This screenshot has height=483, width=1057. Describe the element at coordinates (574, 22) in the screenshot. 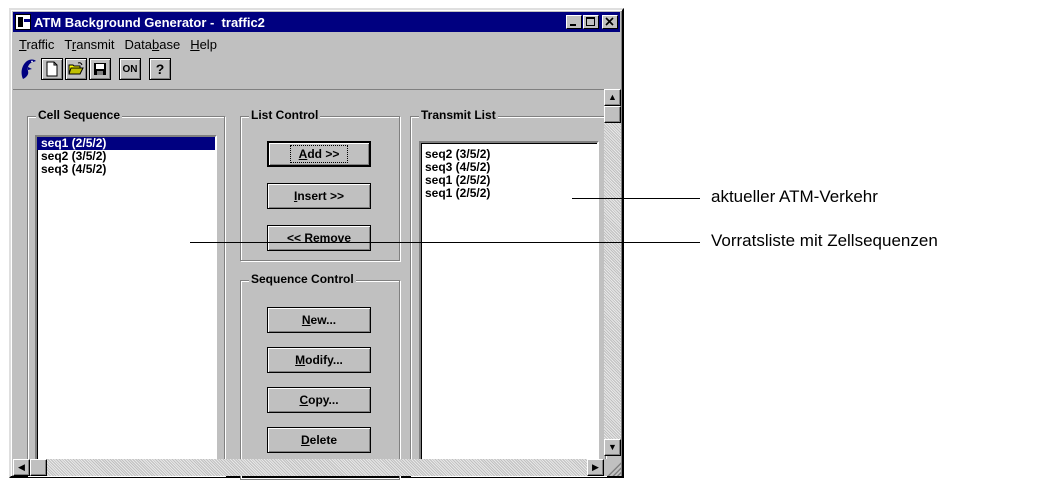

I see `minimize-icon` at that location.